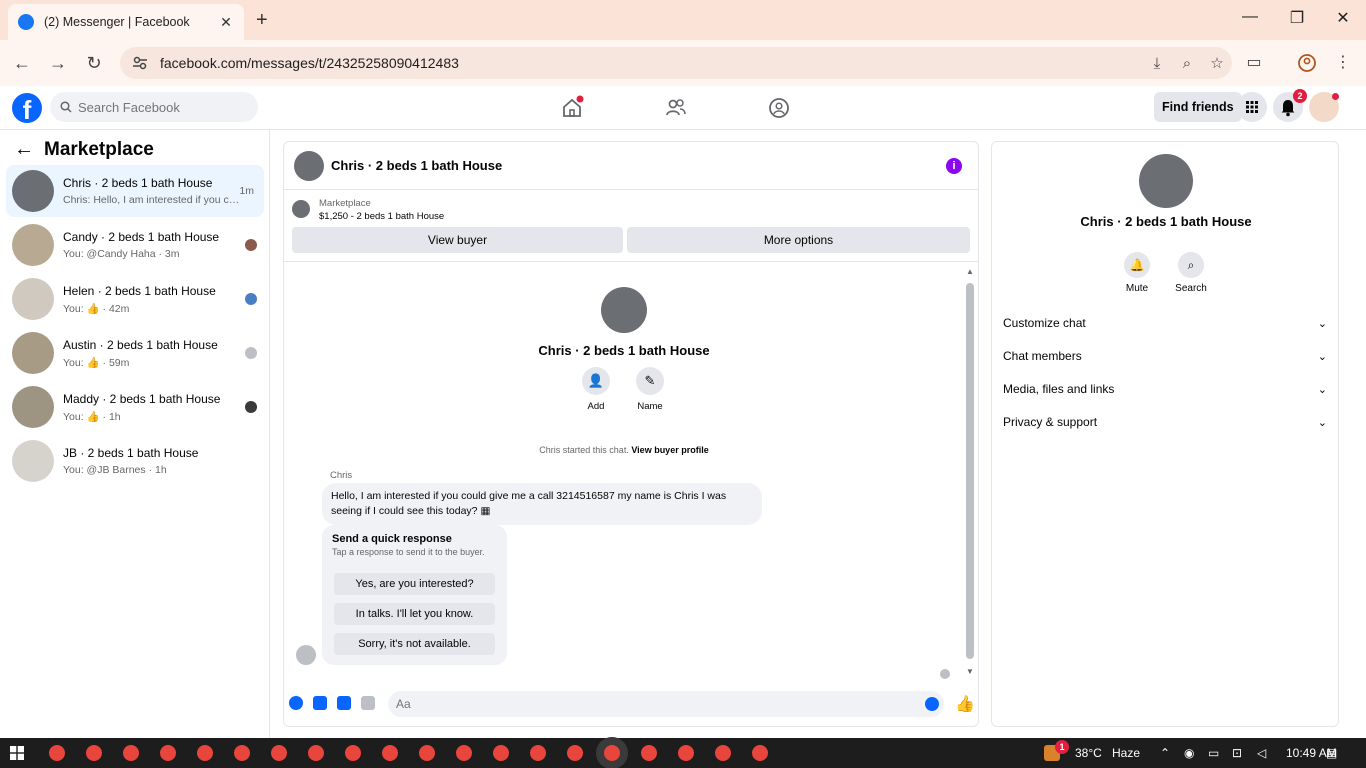 This screenshot has height=768, width=1366. Describe the element at coordinates (1137, 273) in the screenshot. I see `mute-button: 🔔 Mute` at that location.